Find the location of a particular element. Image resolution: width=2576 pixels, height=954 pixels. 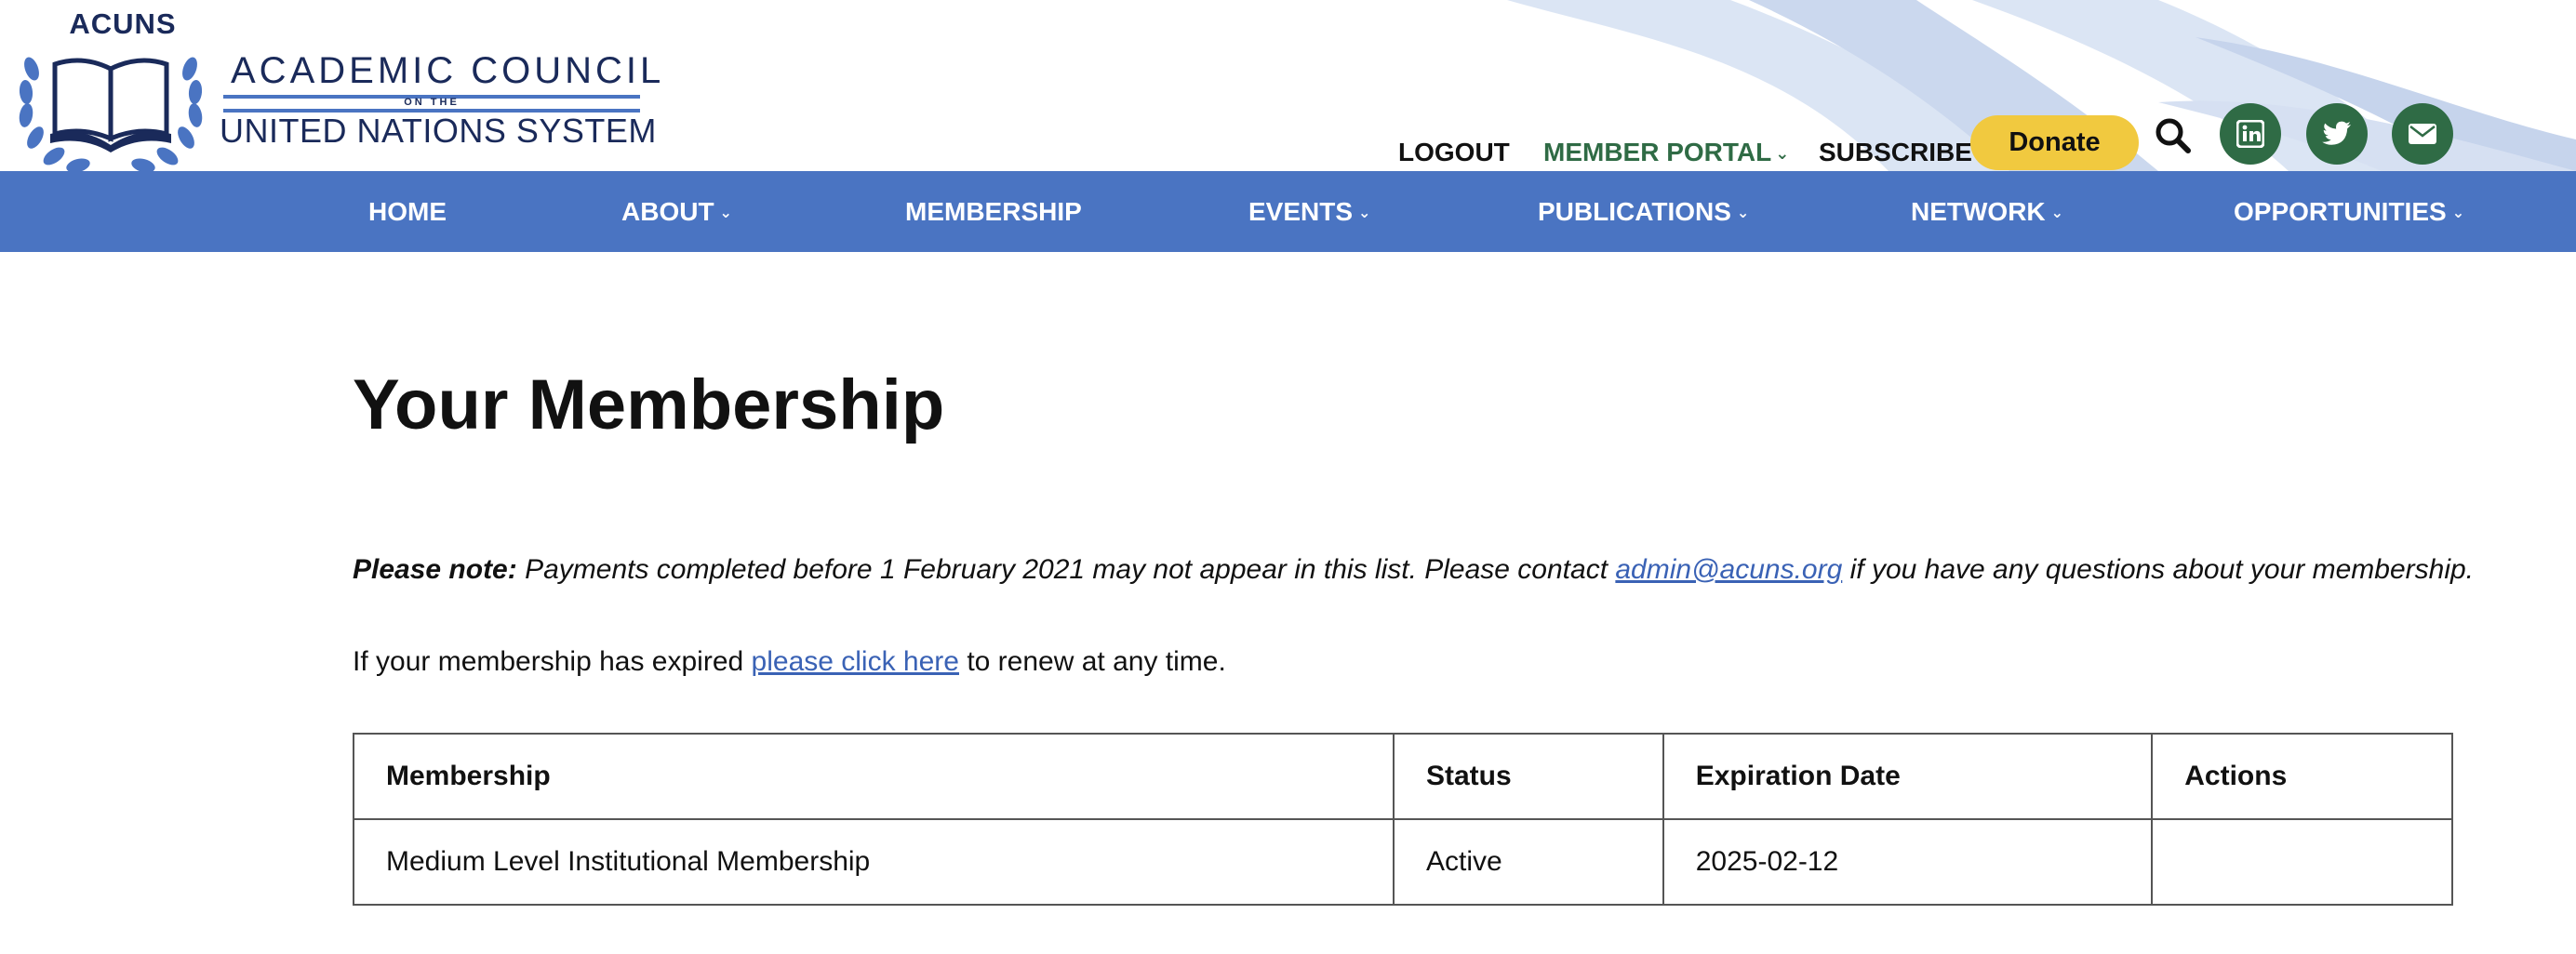

logo-acronym: ACUNS is located at coordinates (123, 23).